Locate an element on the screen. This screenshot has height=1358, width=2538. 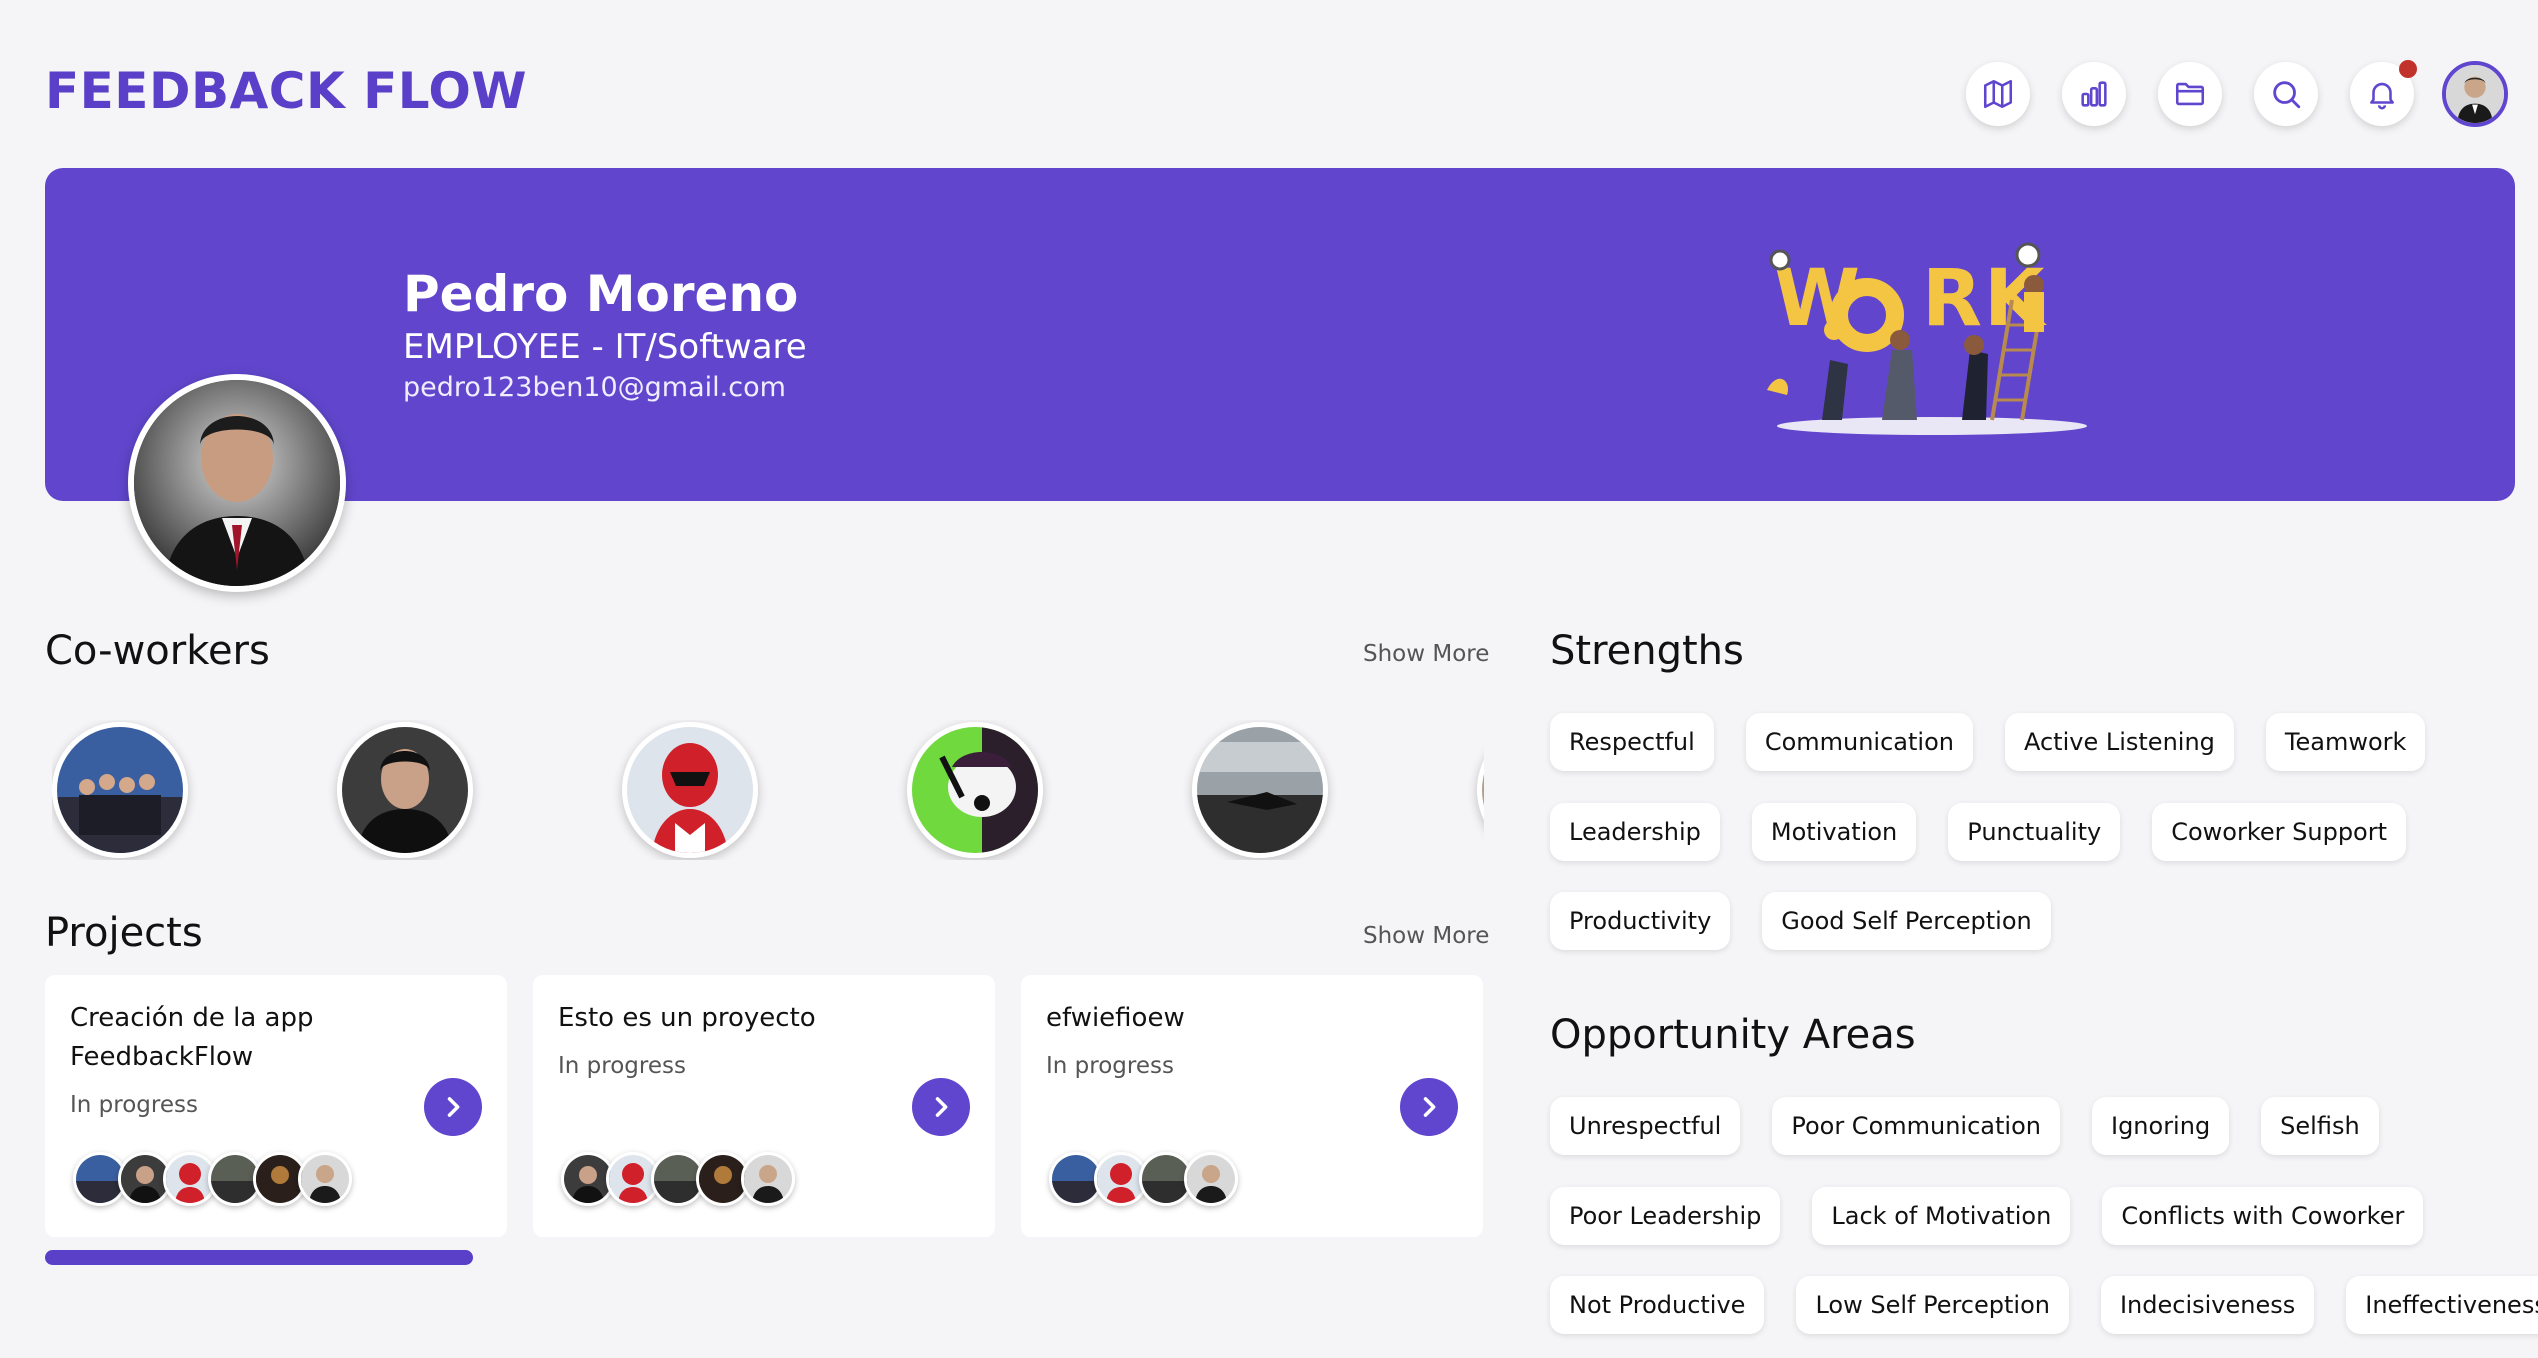
map-icon is located at coordinates (1998, 94).